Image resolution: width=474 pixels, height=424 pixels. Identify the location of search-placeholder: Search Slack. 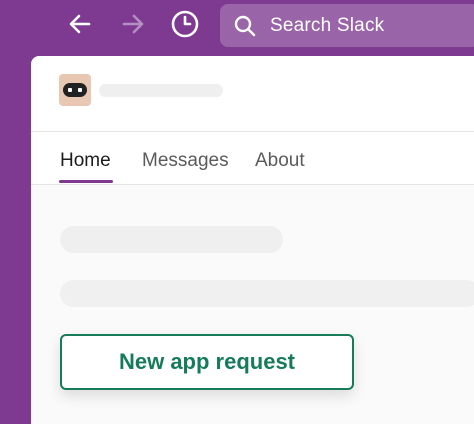
(327, 25).